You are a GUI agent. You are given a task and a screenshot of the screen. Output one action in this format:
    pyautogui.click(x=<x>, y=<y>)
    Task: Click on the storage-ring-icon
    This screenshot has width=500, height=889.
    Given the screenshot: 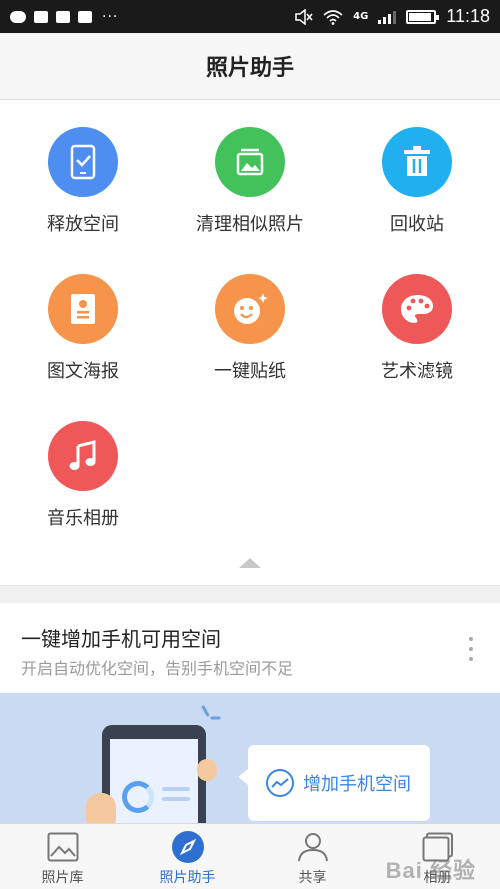 What is the action you would take?
    pyautogui.click(x=138, y=797)
    